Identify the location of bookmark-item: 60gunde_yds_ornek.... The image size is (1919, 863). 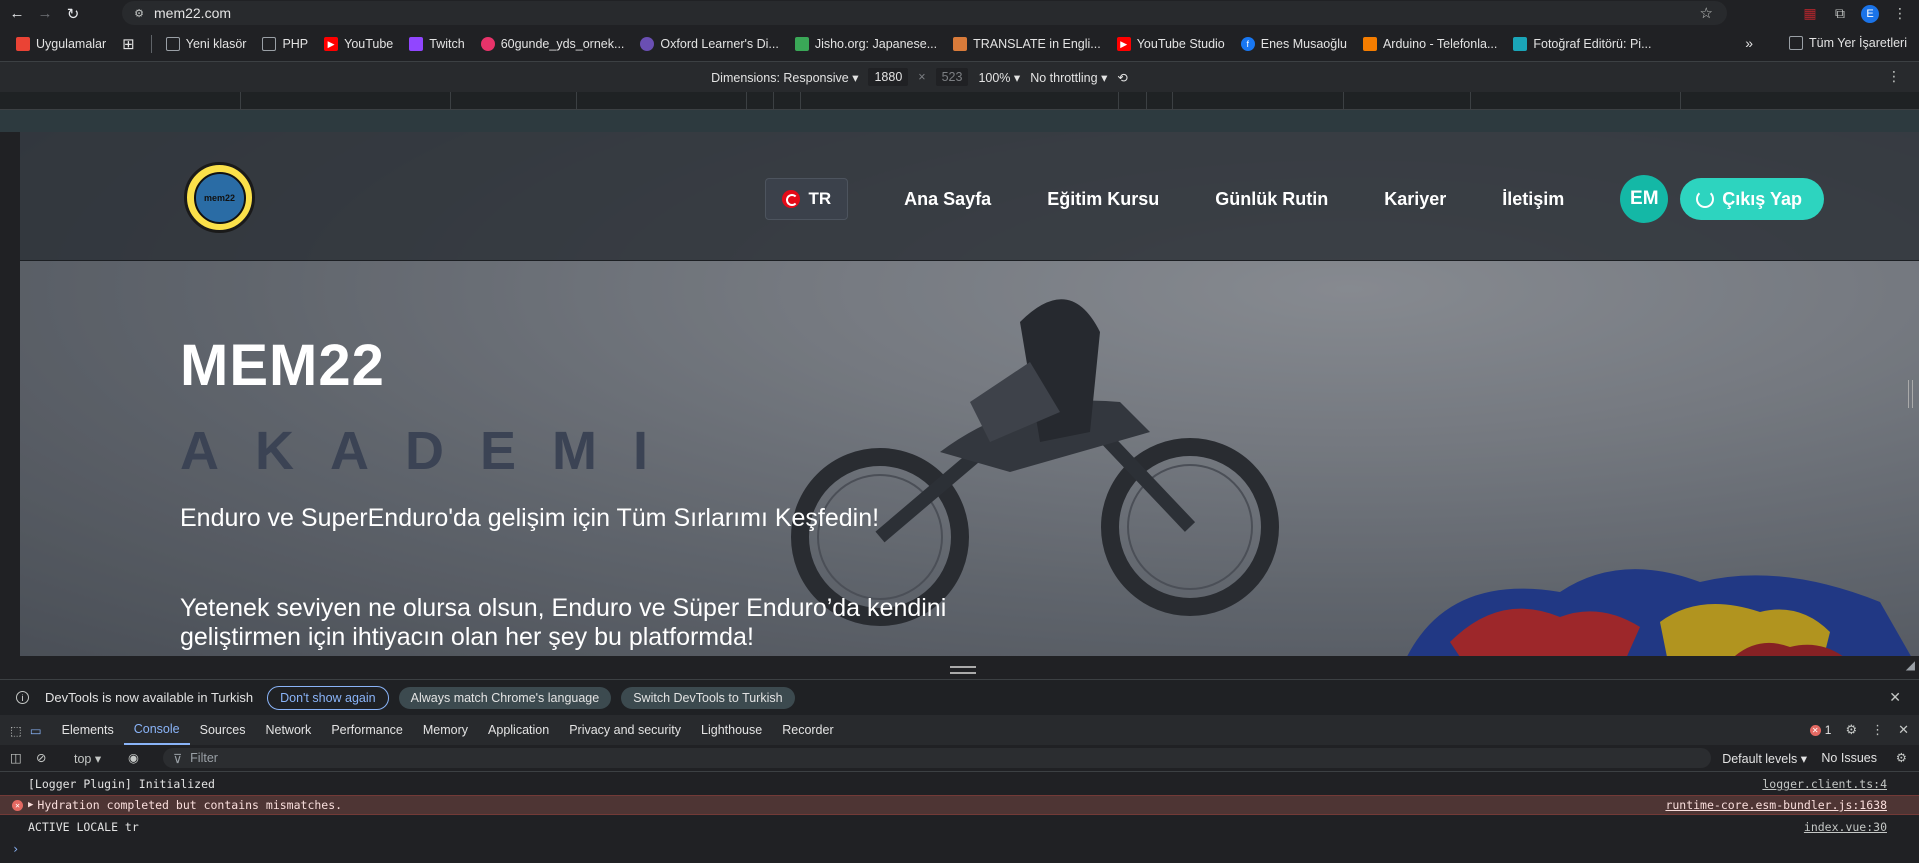
(552, 44).